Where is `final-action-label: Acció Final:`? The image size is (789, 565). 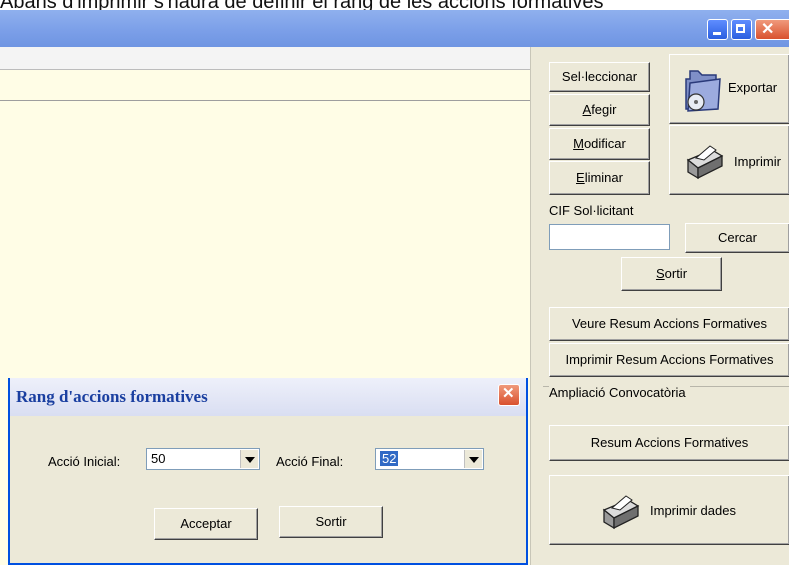 final-action-label: Acció Final: is located at coordinates (310, 461).